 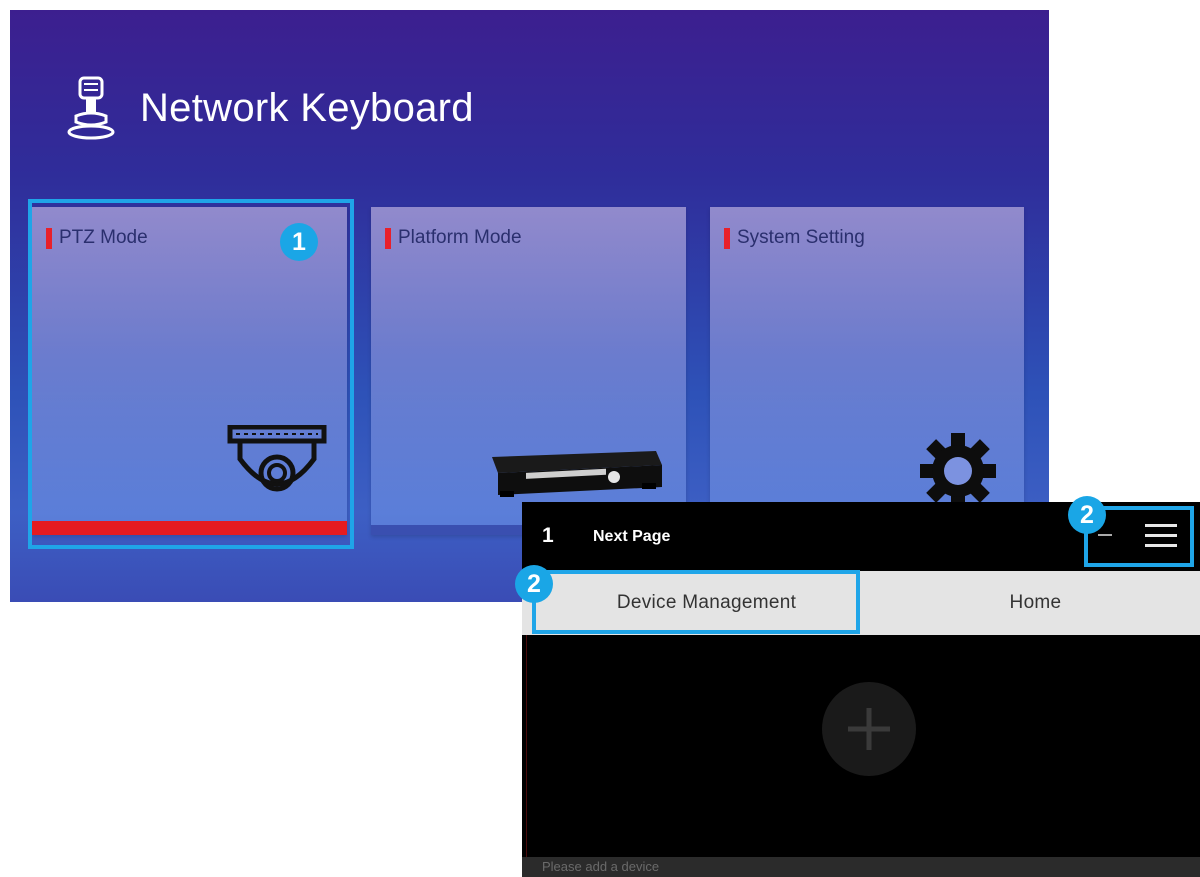 I want to click on divider, so click(x=526, y=747).